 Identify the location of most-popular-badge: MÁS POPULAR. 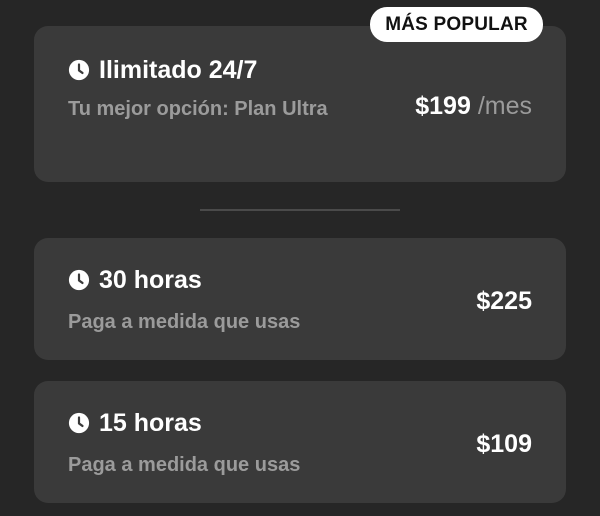
(456, 24).